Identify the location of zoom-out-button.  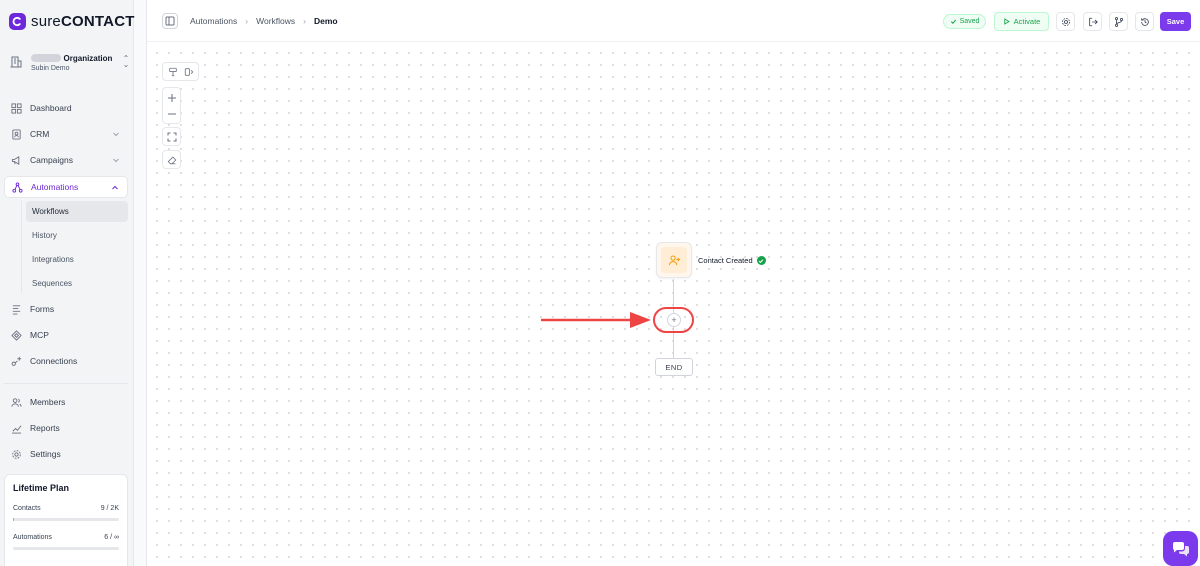
(172, 114).